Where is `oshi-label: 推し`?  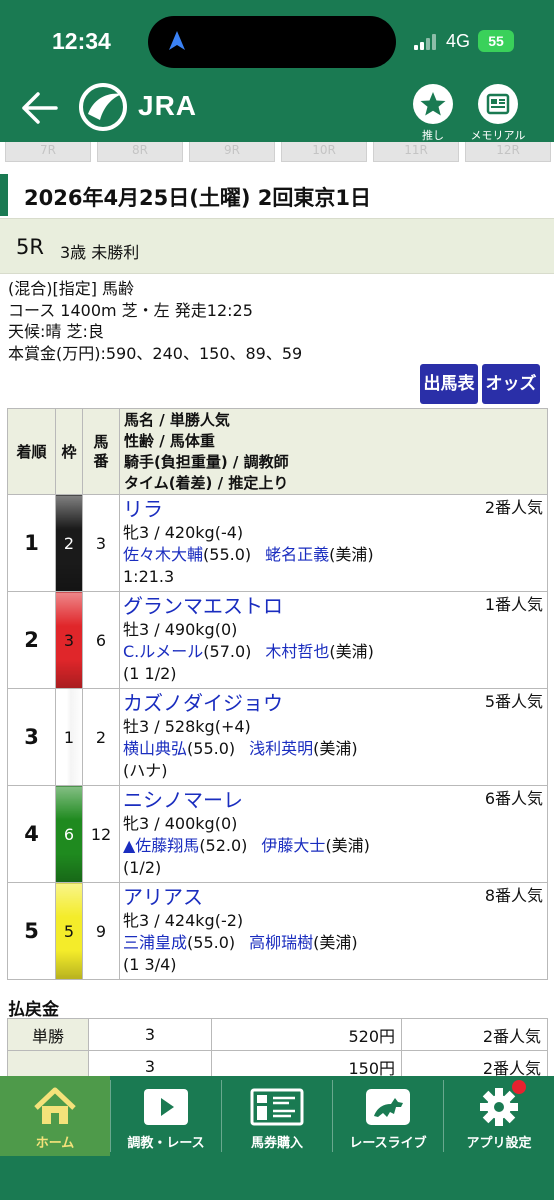 oshi-label: 推し is located at coordinates (433, 135).